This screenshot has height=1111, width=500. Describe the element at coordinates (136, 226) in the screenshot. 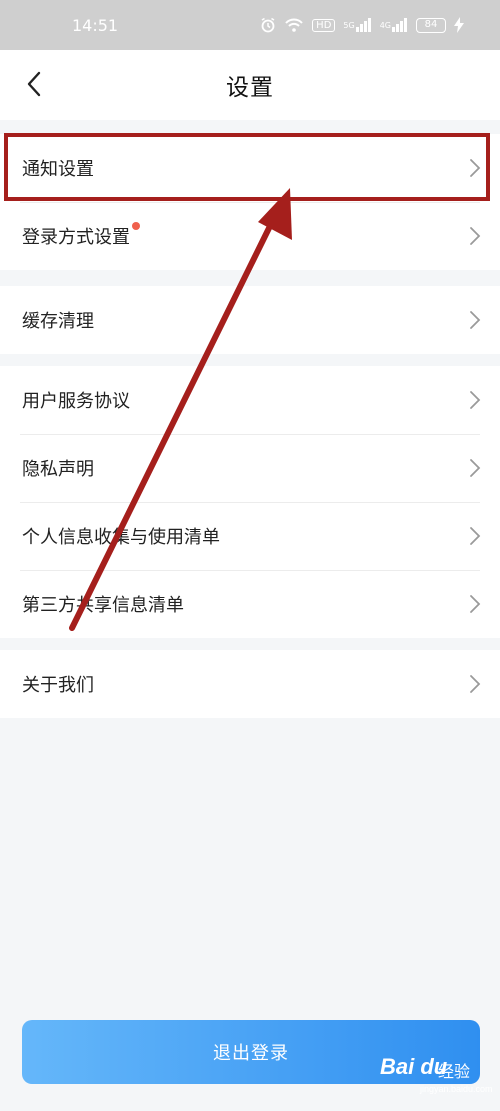

I see `notification-dot` at that location.